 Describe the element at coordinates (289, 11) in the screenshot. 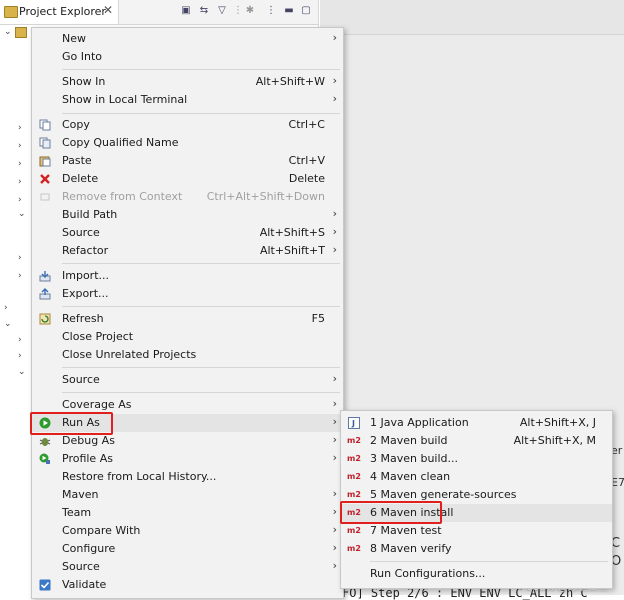

I see `minimize-icon: ▬` at that location.